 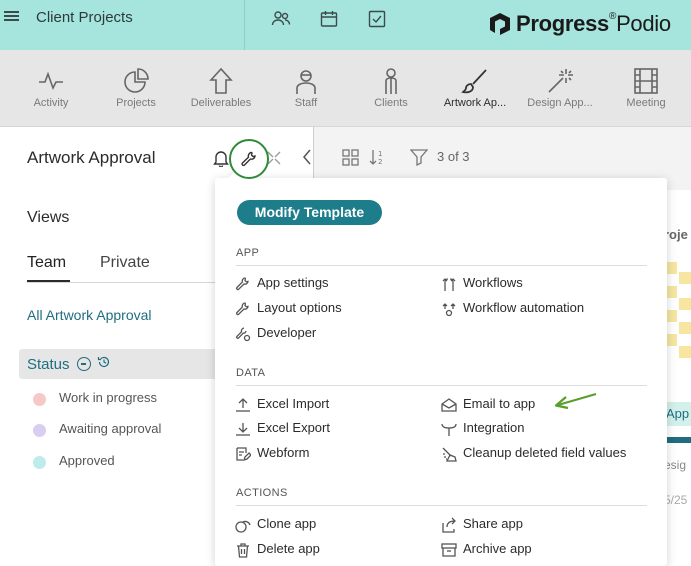 What do you see at coordinates (110, 428) in the screenshot?
I see `status-option-label: Awaiting approval` at bounding box center [110, 428].